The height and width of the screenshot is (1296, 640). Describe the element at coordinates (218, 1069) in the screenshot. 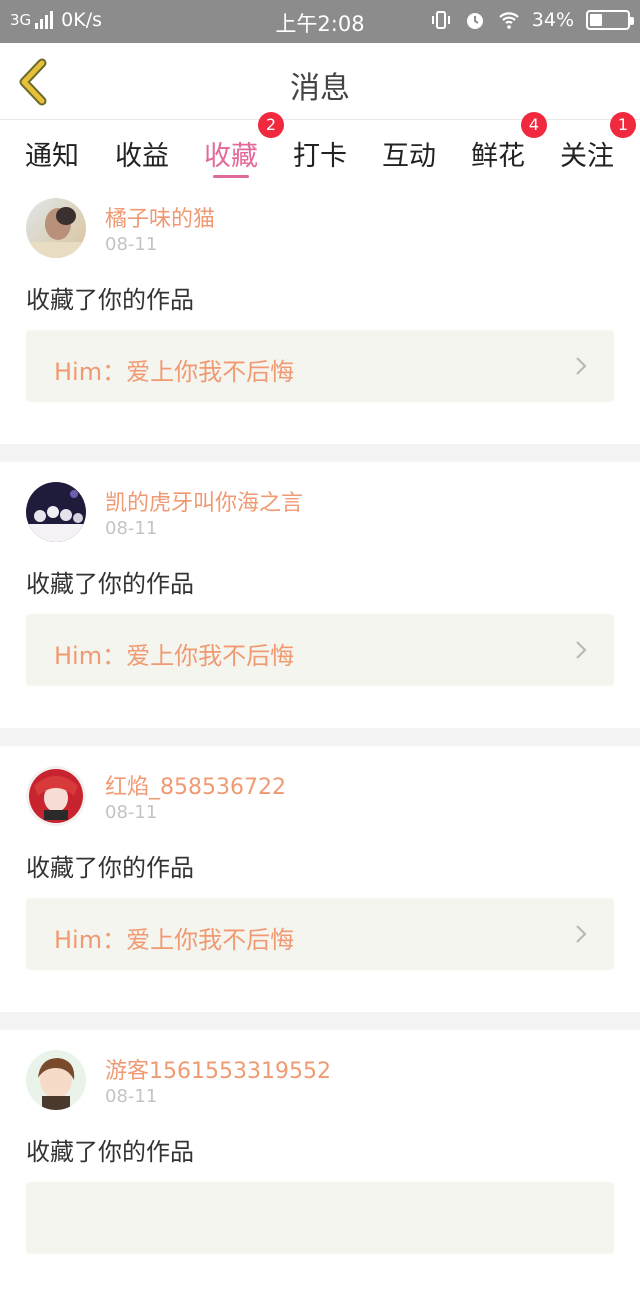

I see `username: 游客1561553319552` at that location.